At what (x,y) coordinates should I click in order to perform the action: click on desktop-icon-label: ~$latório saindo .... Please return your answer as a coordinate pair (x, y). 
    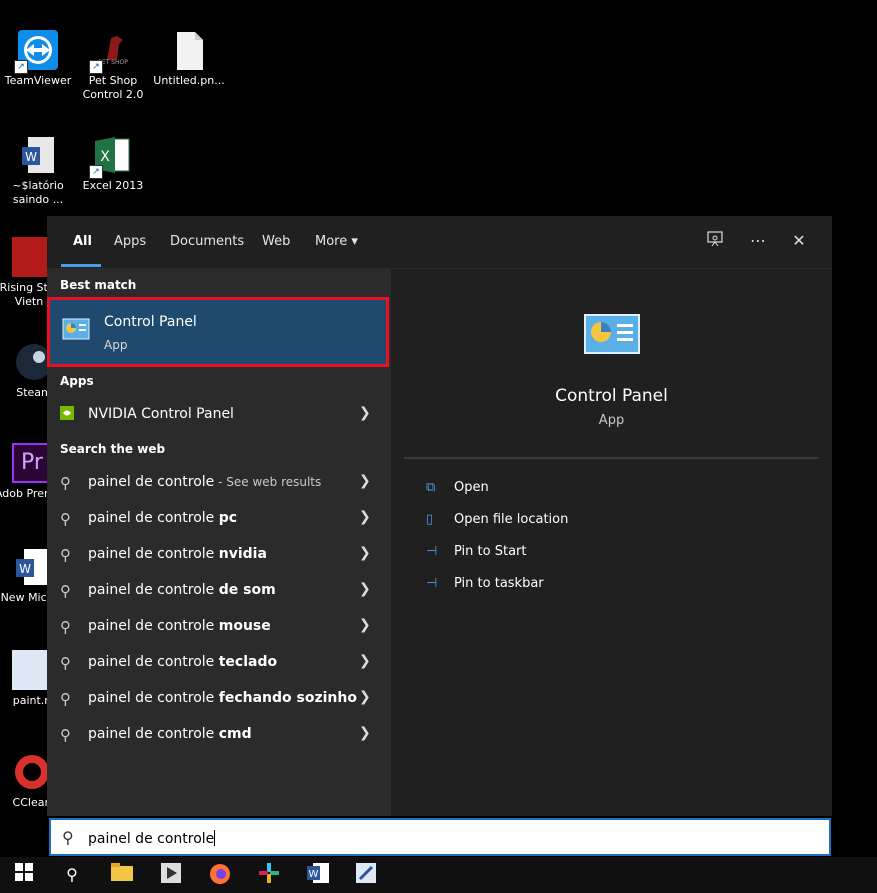
    Looking at the image, I should click on (38, 192).